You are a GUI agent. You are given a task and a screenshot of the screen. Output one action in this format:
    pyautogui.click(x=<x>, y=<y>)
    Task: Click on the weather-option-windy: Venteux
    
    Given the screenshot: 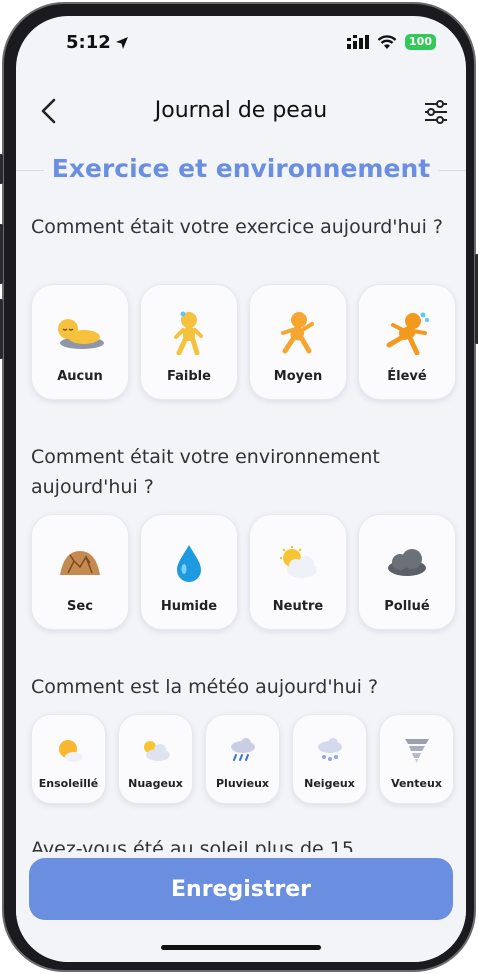 What is the action you would take?
    pyautogui.click(x=416, y=759)
    